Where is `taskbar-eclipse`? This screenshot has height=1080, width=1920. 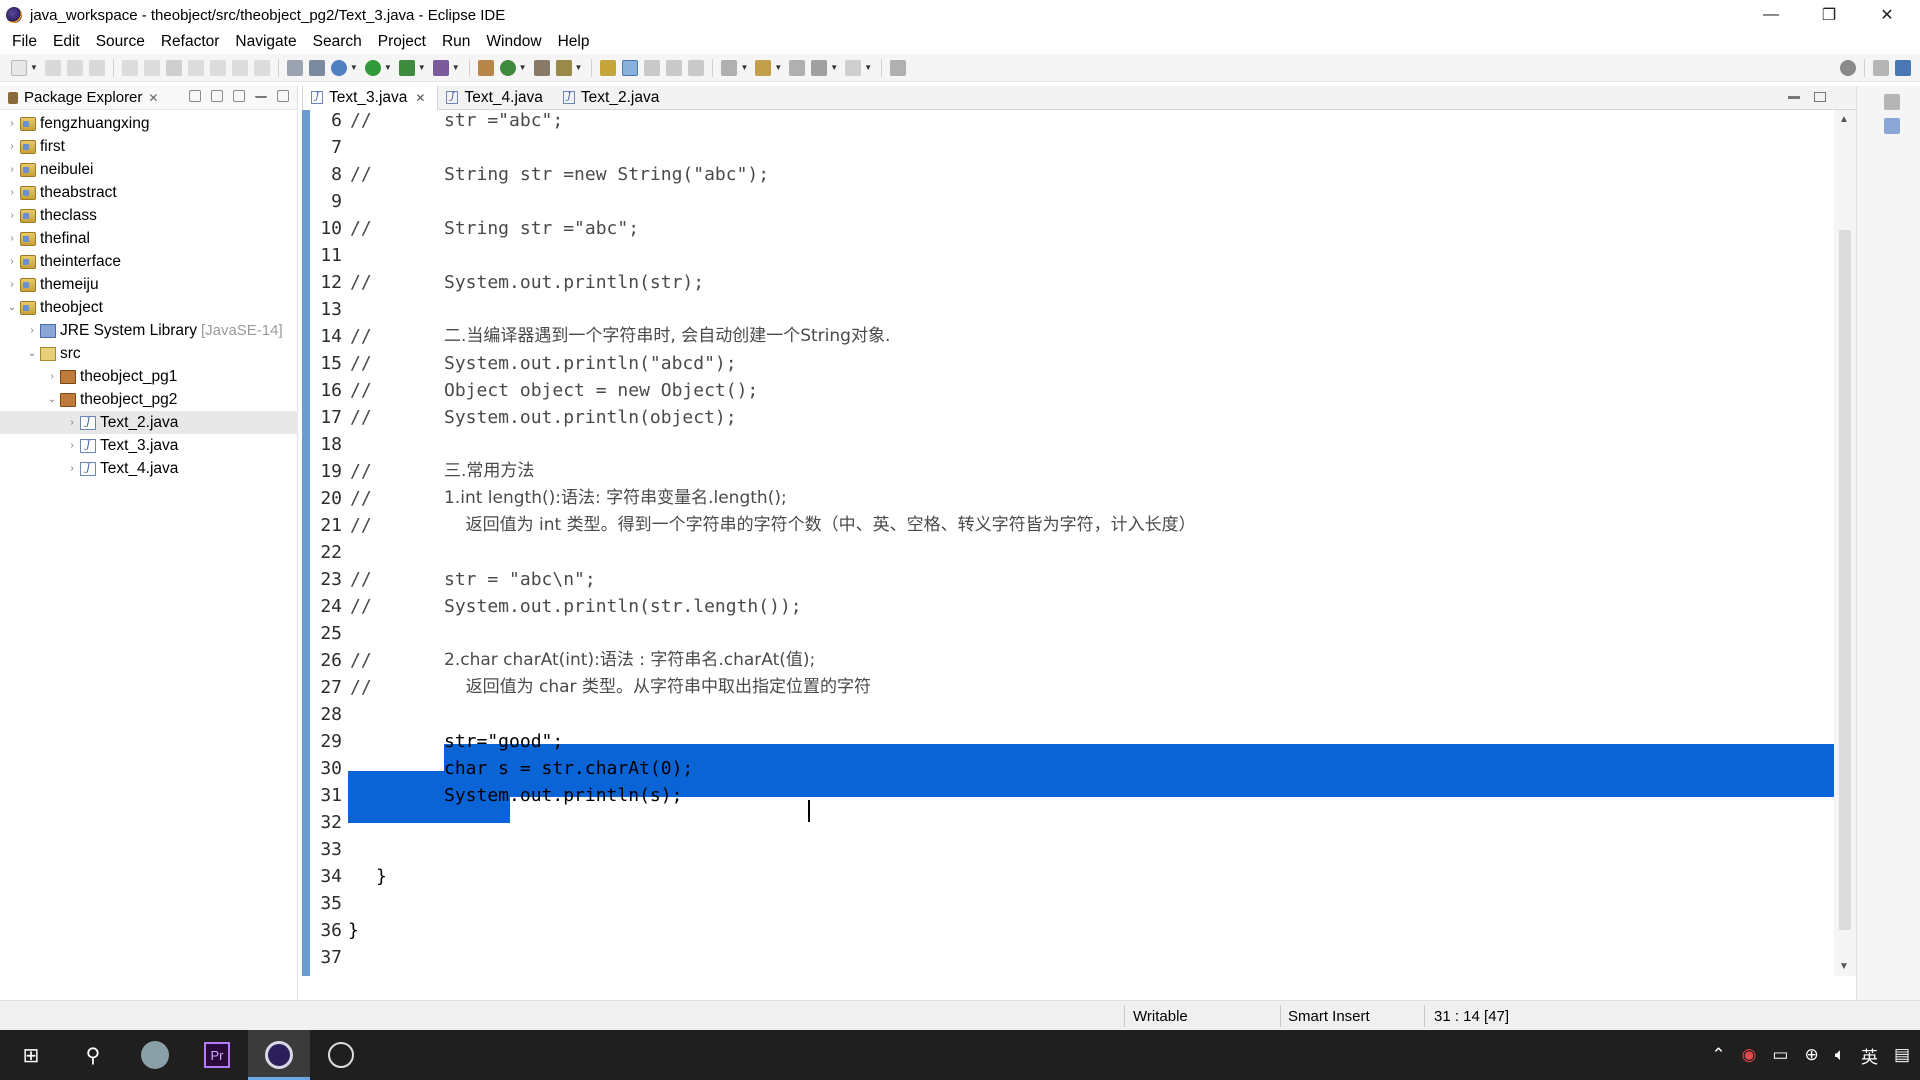
taskbar-eclipse is located at coordinates (279, 1055).